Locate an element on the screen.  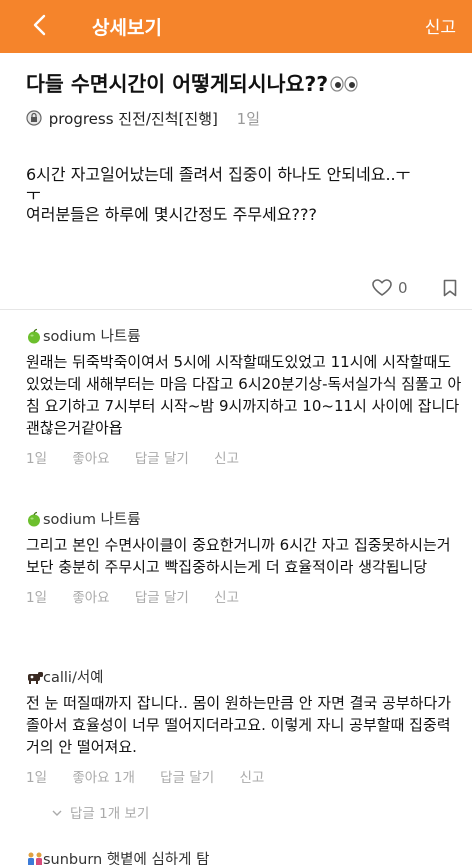
people-icon is located at coordinates (34, 858).